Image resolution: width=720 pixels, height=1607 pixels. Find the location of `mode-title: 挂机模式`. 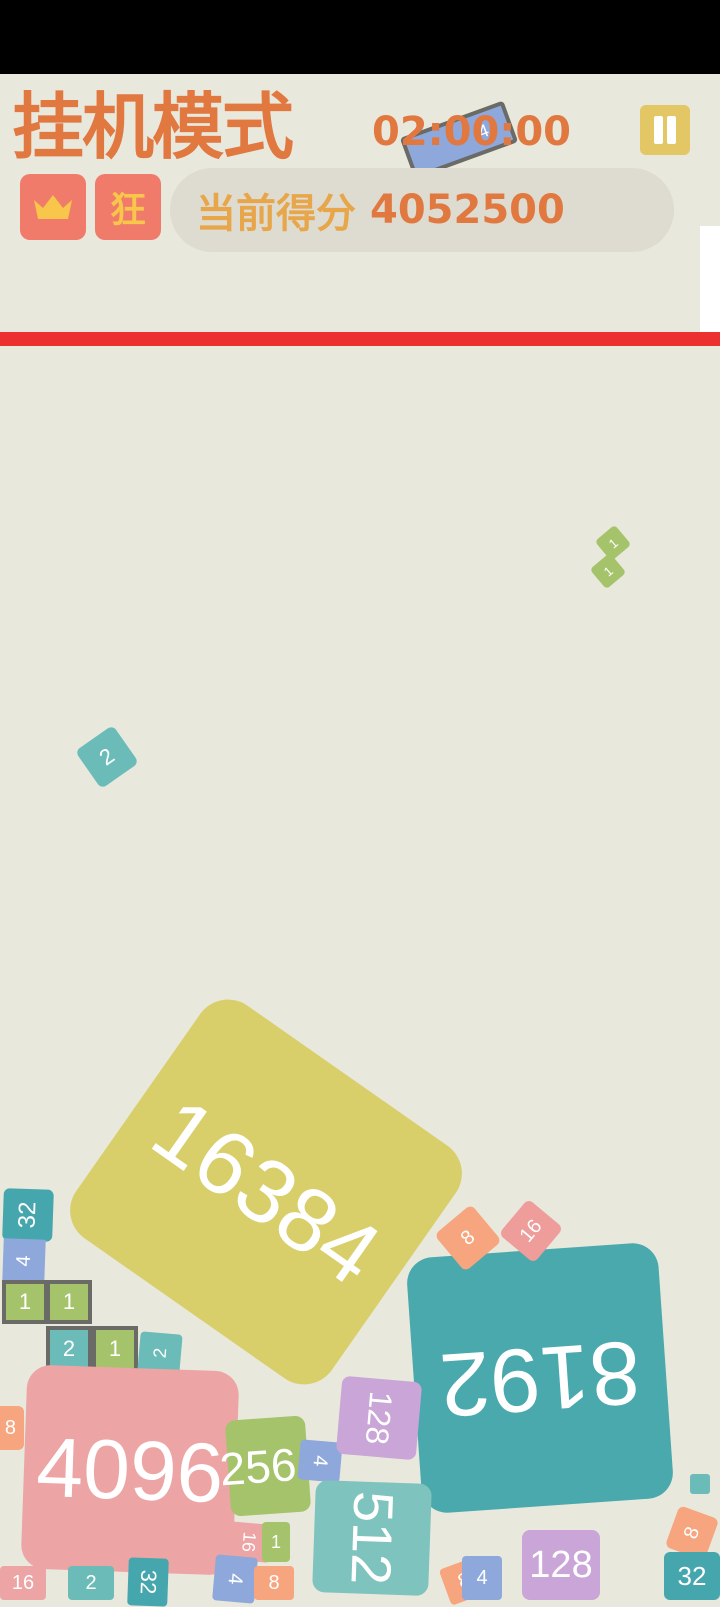

mode-title: 挂机模式 is located at coordinates (153, 127).